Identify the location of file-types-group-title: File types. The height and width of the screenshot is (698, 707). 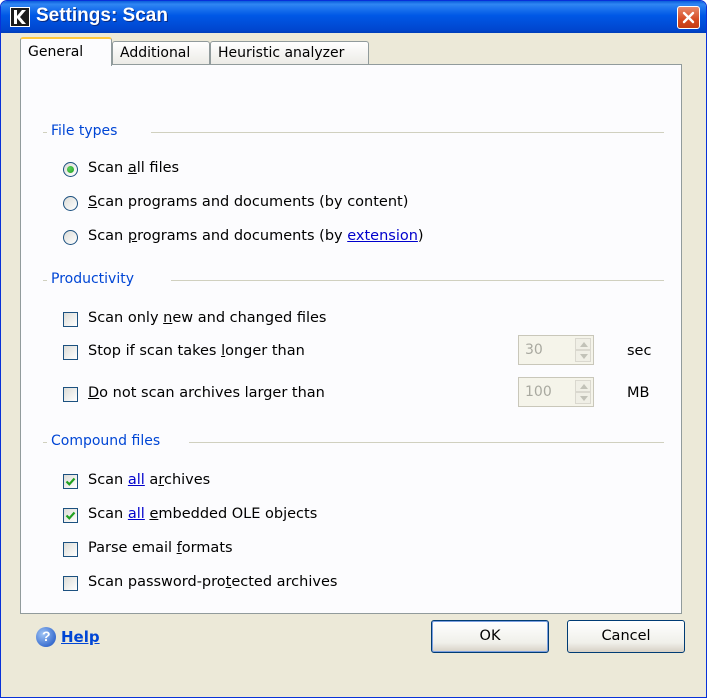
(84, 131).